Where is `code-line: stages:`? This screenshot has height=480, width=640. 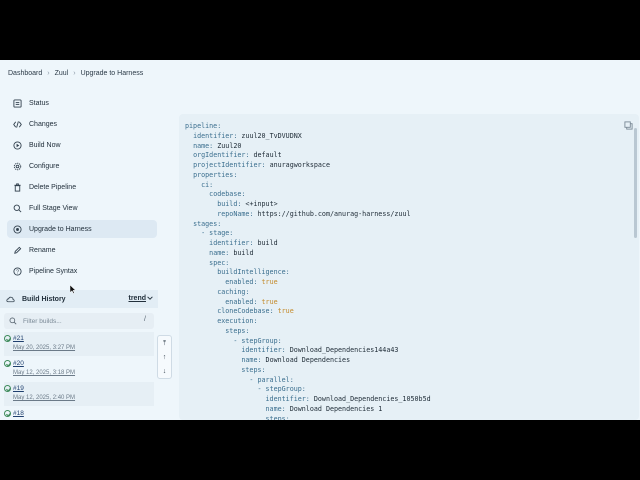 code-line: stages: is located at coordinates (207, 223).